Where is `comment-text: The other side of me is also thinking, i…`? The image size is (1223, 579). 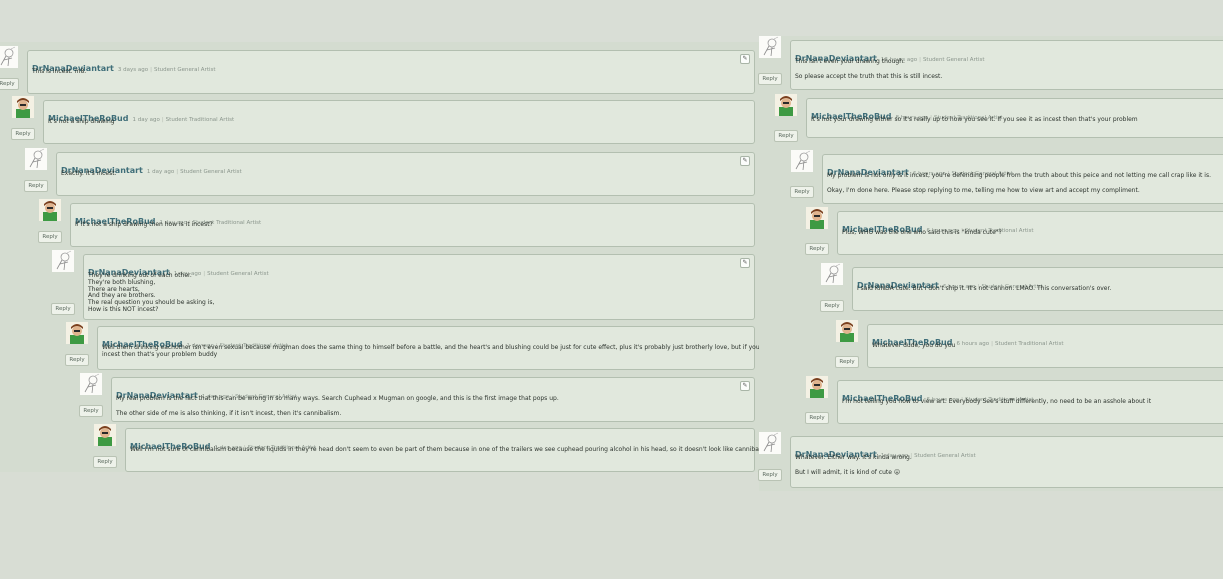
comment-text: The other side of me is also thinking, i… is located at coordinates (229, 413).